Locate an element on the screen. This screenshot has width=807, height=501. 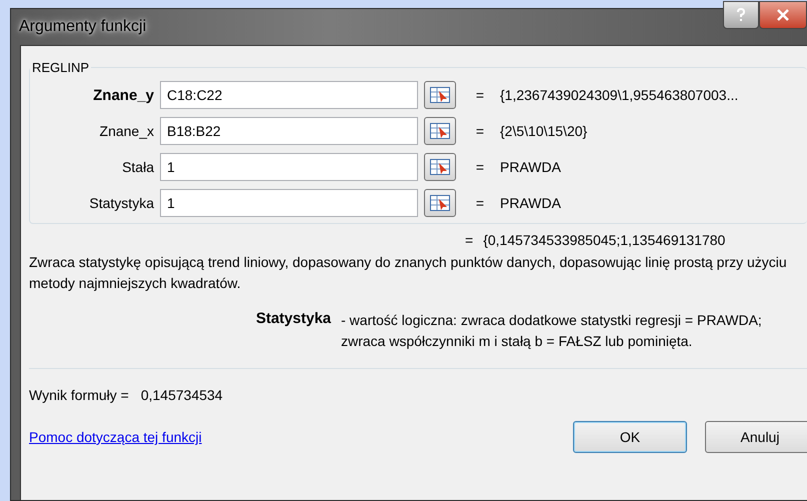
argument-label: Stała is located at coordinates (137, 167).